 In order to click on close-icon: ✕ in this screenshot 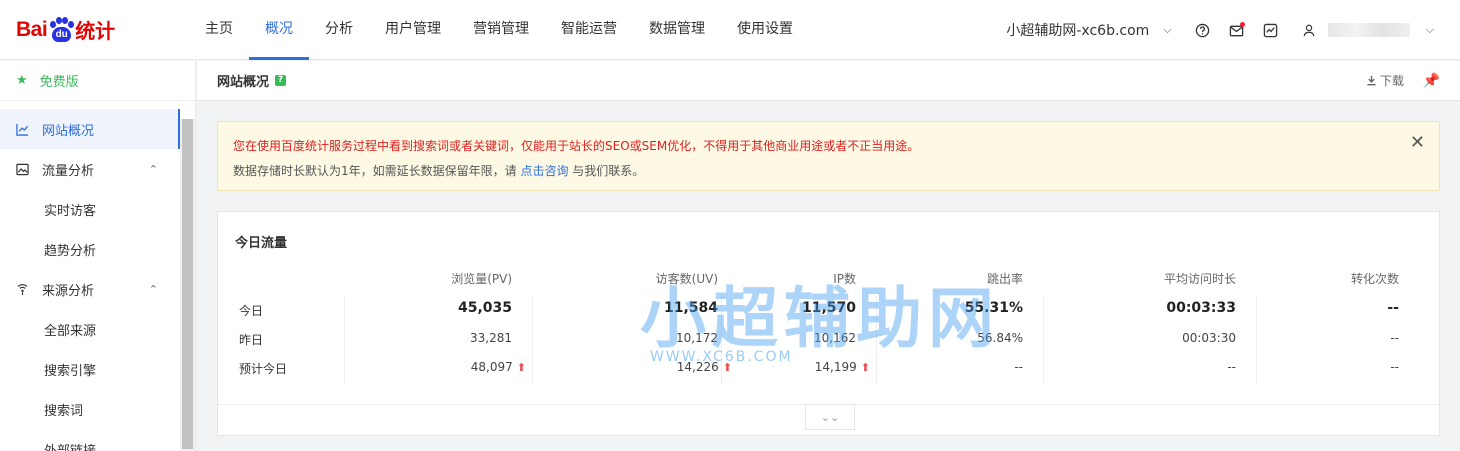, I will do `click(1417, 142)`.